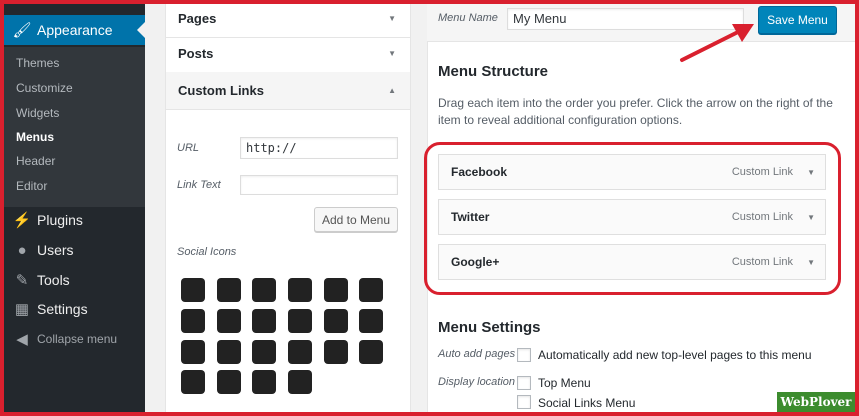 The width and height of the screenshot is (859, 416). Describe the element at coordinates (199, 185) in the screenshot. I see `link-text-label: Link Text` at that location.